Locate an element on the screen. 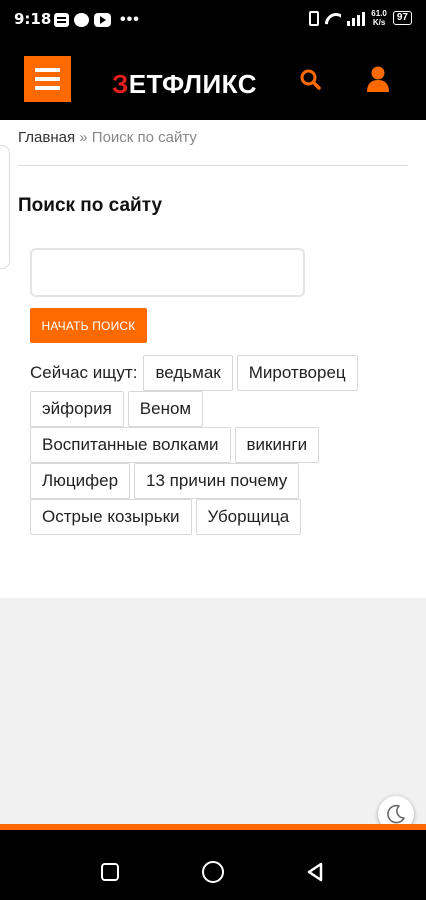 This screenshot has height=900, width=426. breadcrumb: Главная » Поиск по сайту is located at coordinates (107, 137).